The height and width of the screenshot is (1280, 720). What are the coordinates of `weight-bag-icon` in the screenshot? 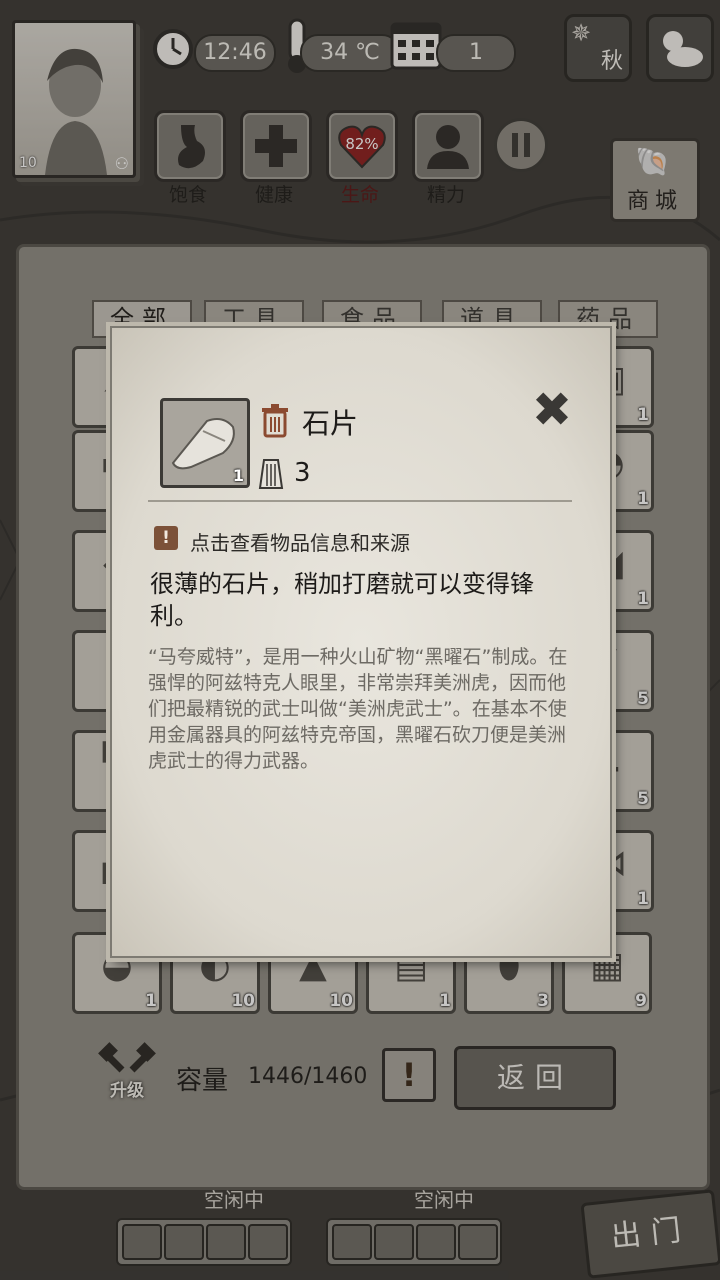 It's located at (271, 472).